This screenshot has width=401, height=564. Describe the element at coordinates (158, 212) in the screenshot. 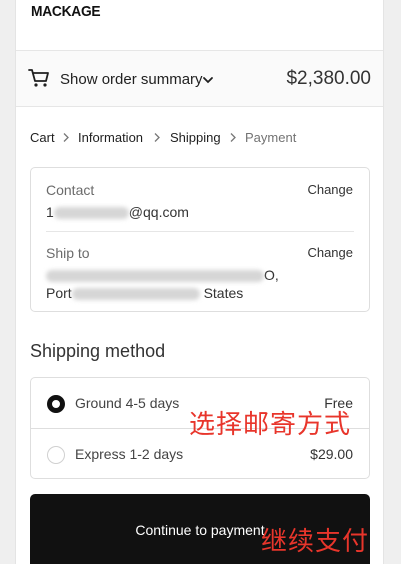

I see `contact-value-end: @qq.com` at that location.